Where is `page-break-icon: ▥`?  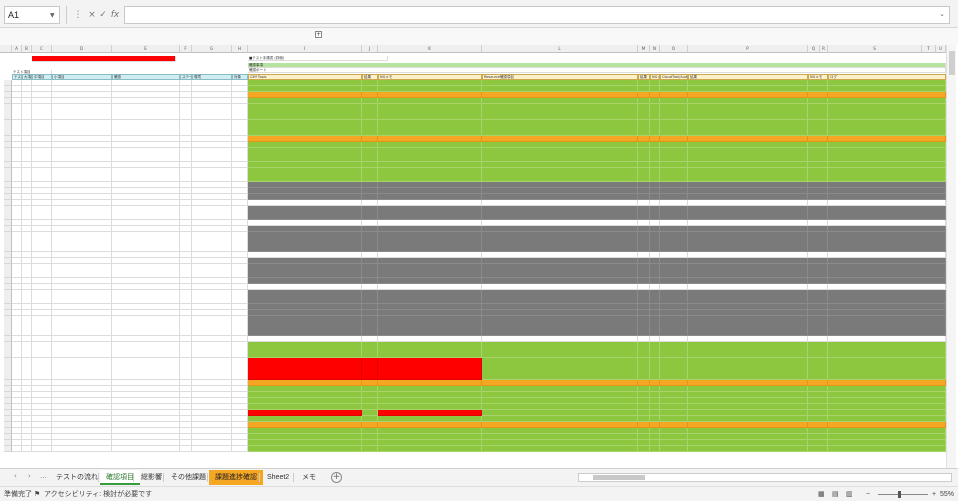
page-break-icon: ▥ is located at coordinates (849, 494).